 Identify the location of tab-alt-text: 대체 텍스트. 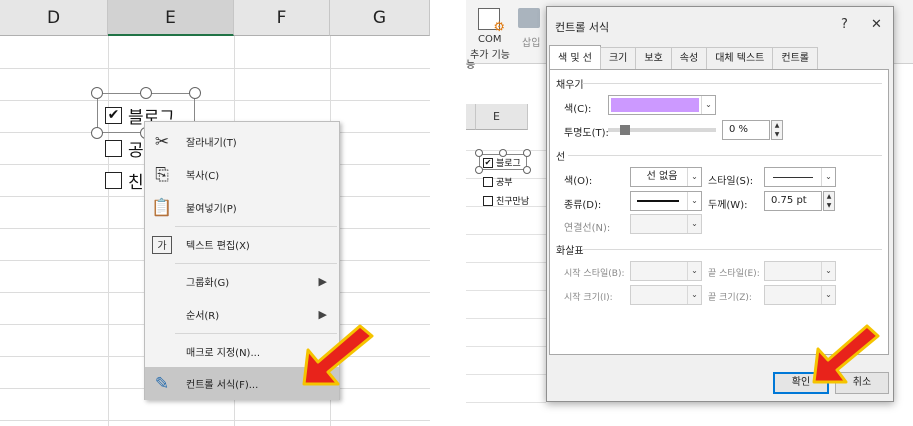
(740, 58).